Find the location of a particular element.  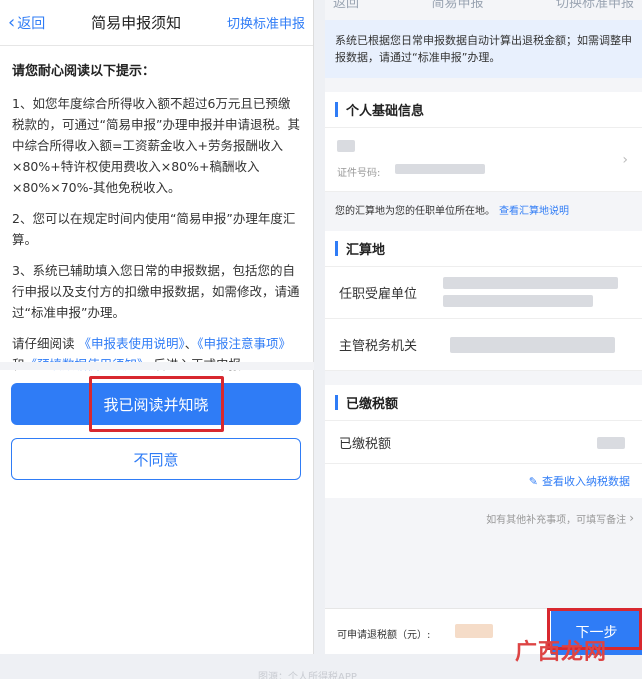

region-note-text: 您的汇算地为您的任职单位所在地。 is located at coordinates (415, 211).